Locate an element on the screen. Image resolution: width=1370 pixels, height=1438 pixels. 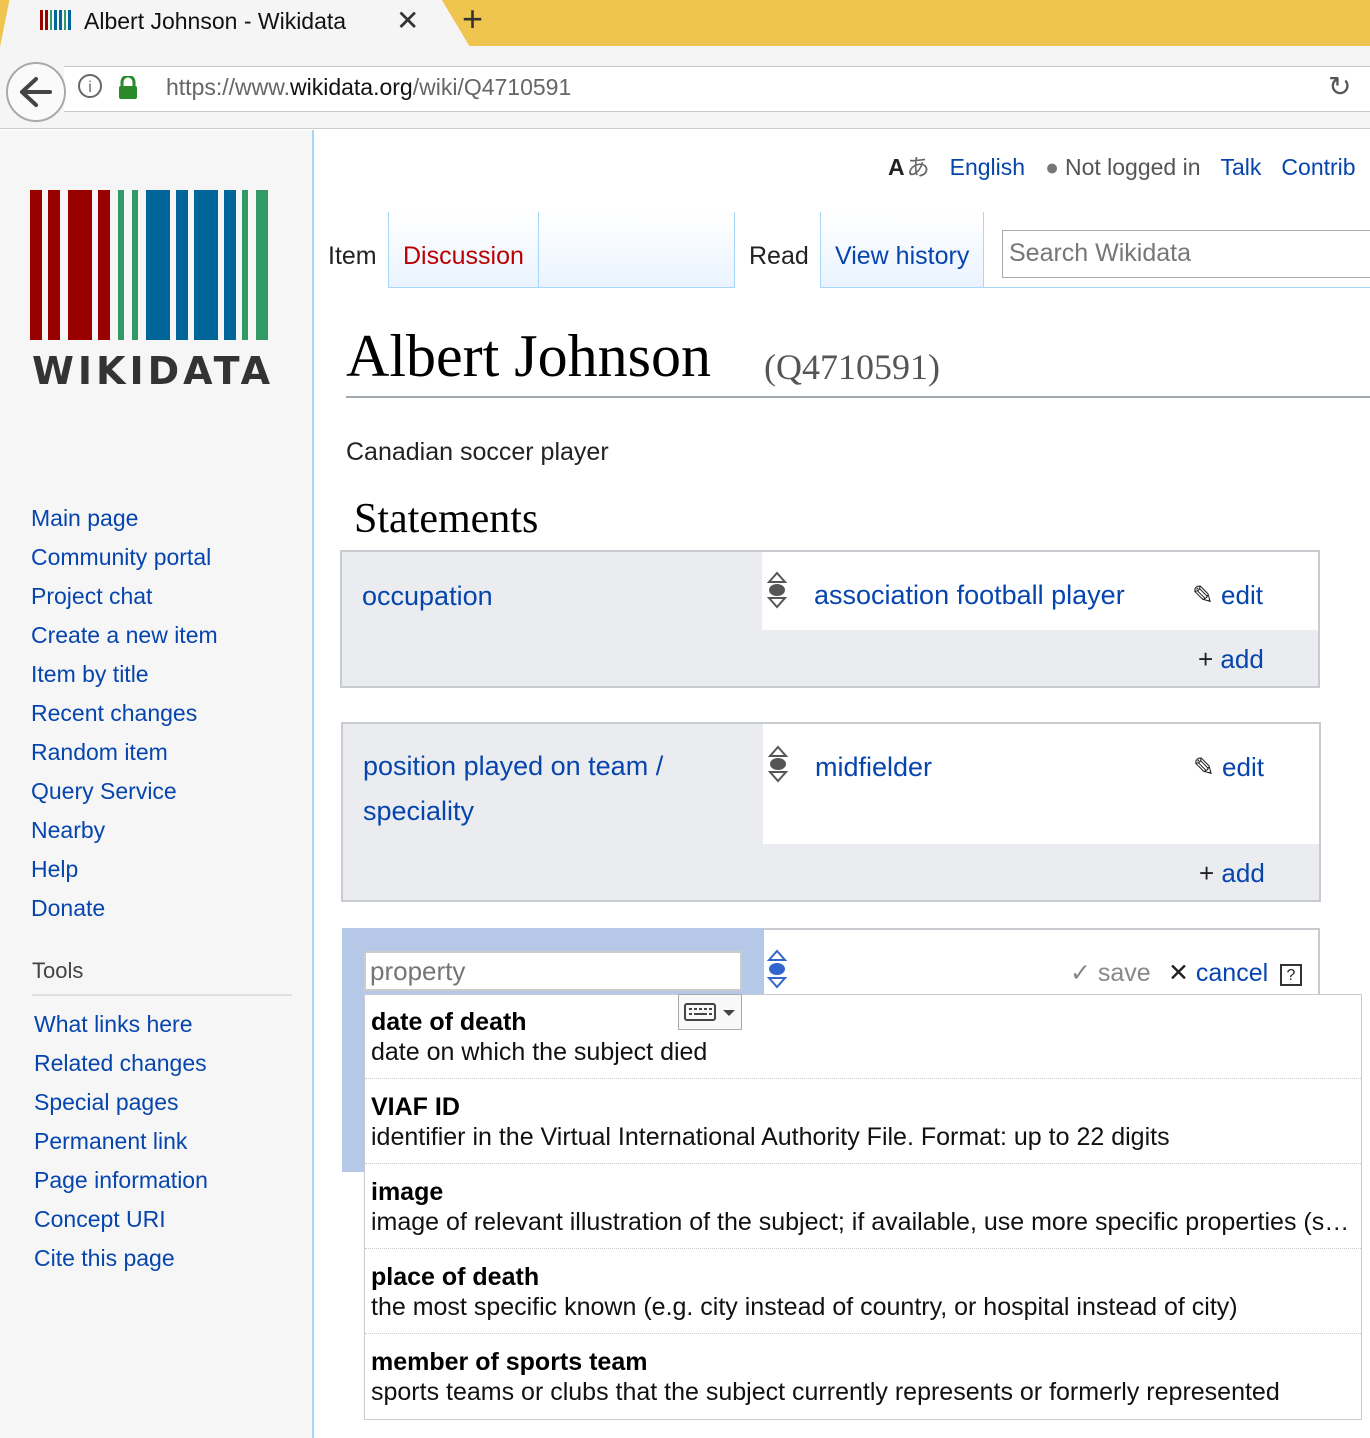
tools-item-what-links-here: What links here is located at coordinates (113, 1024).